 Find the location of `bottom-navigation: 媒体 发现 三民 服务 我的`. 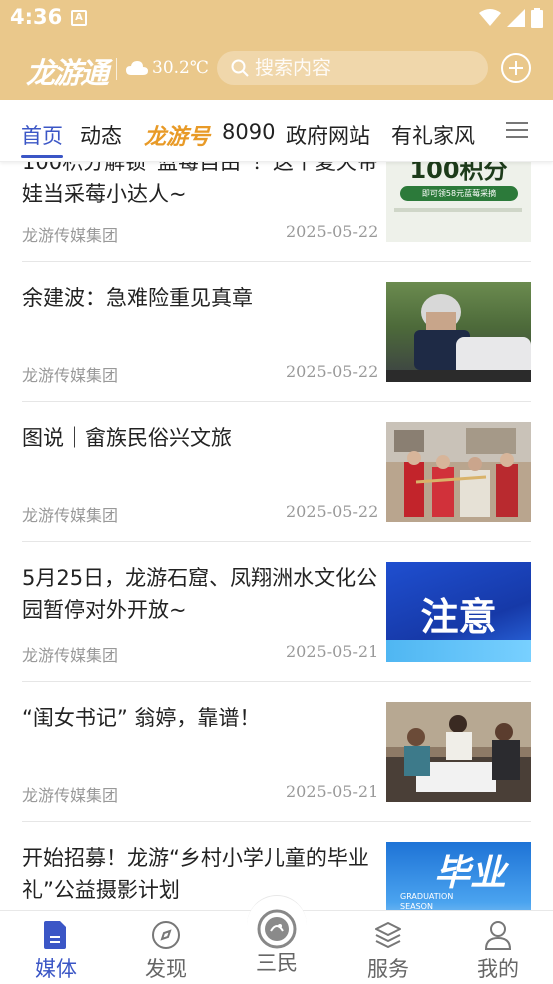

bottom-navigation: 媒体 发现 三民 服务 我的 is located at coordinates (276, 939).